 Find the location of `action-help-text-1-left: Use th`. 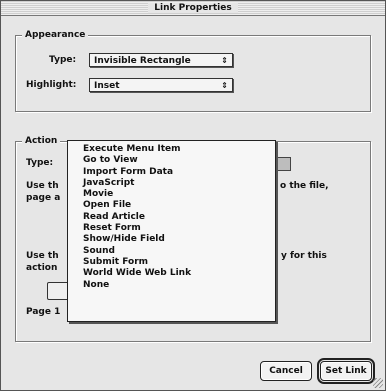

action-help-text-1-left: Use th is located at coordinates (42, 186).